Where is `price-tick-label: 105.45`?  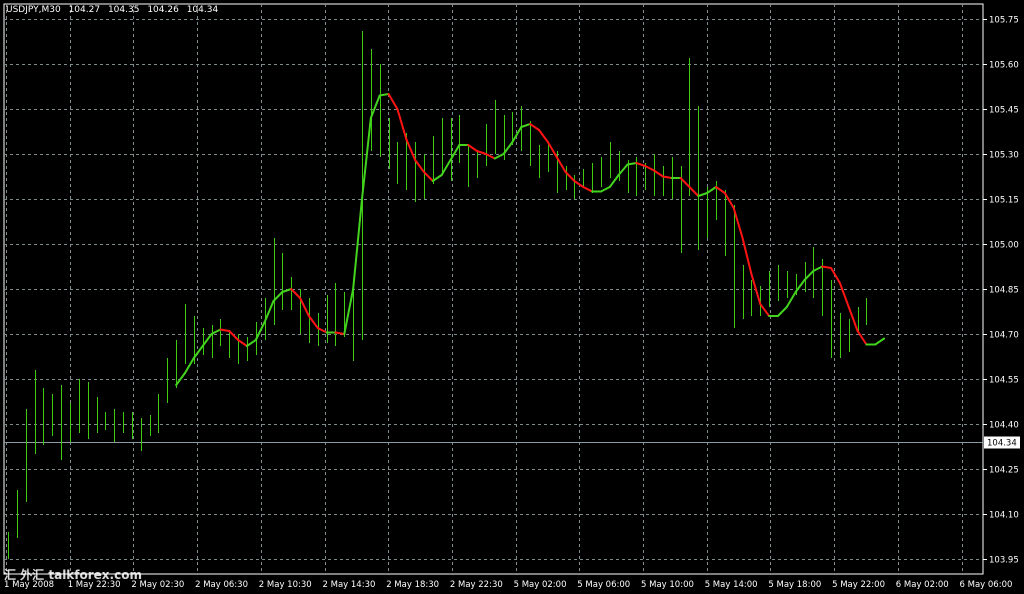
price-tick-label: 105.45 is located at coordinates (1004, 111).